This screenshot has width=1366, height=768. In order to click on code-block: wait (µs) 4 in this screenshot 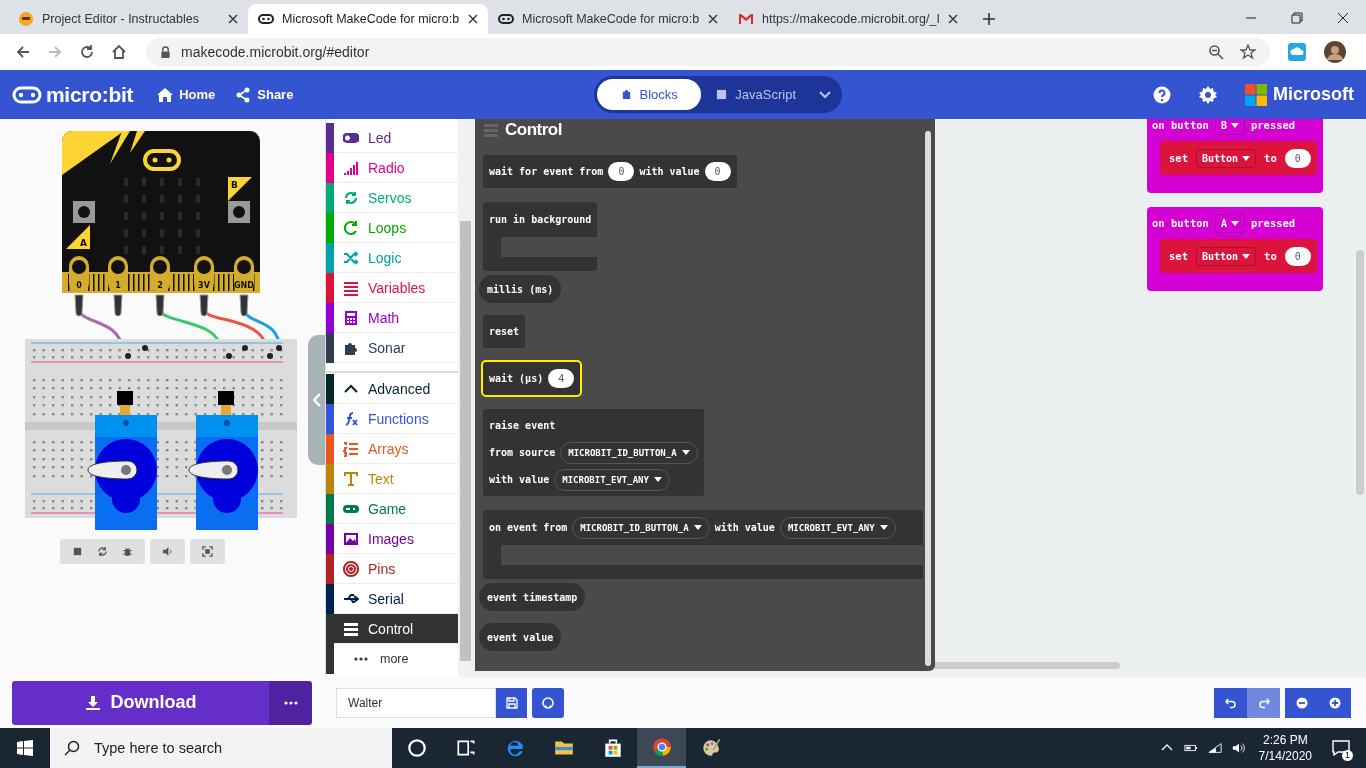, I will do `click(532, 378)`.